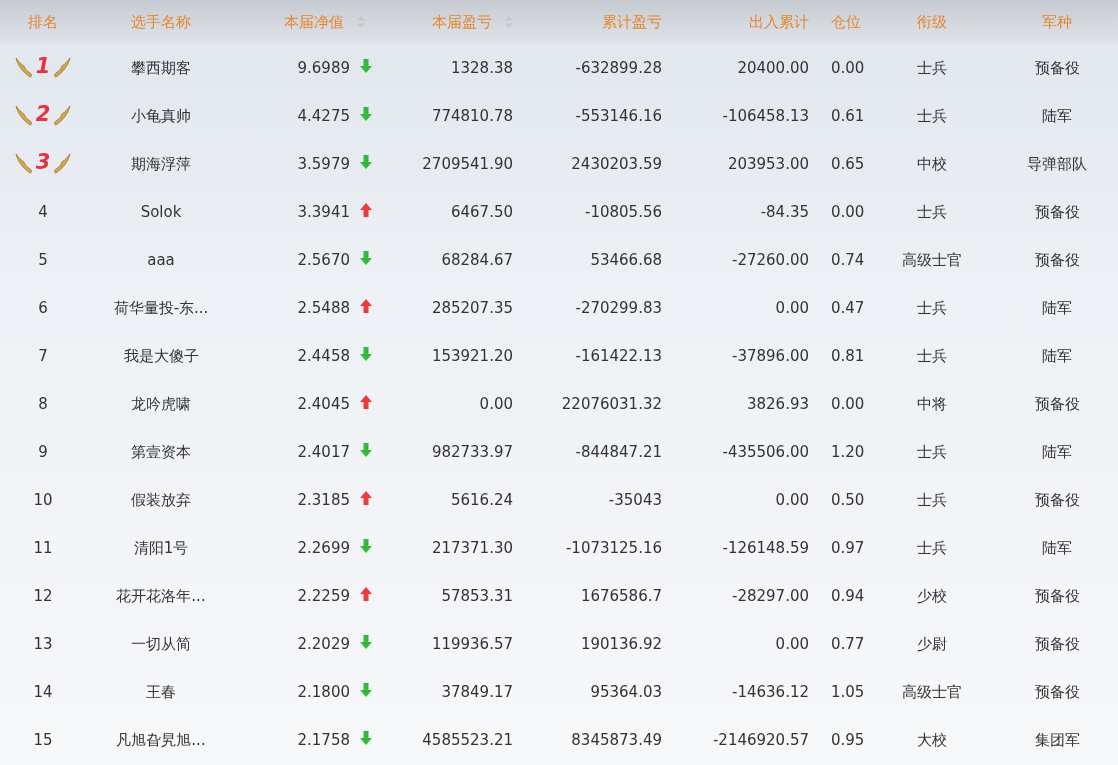 This screenshot has width=1118, height=765. I want to click on rank-number: 13, so click(43, 644).